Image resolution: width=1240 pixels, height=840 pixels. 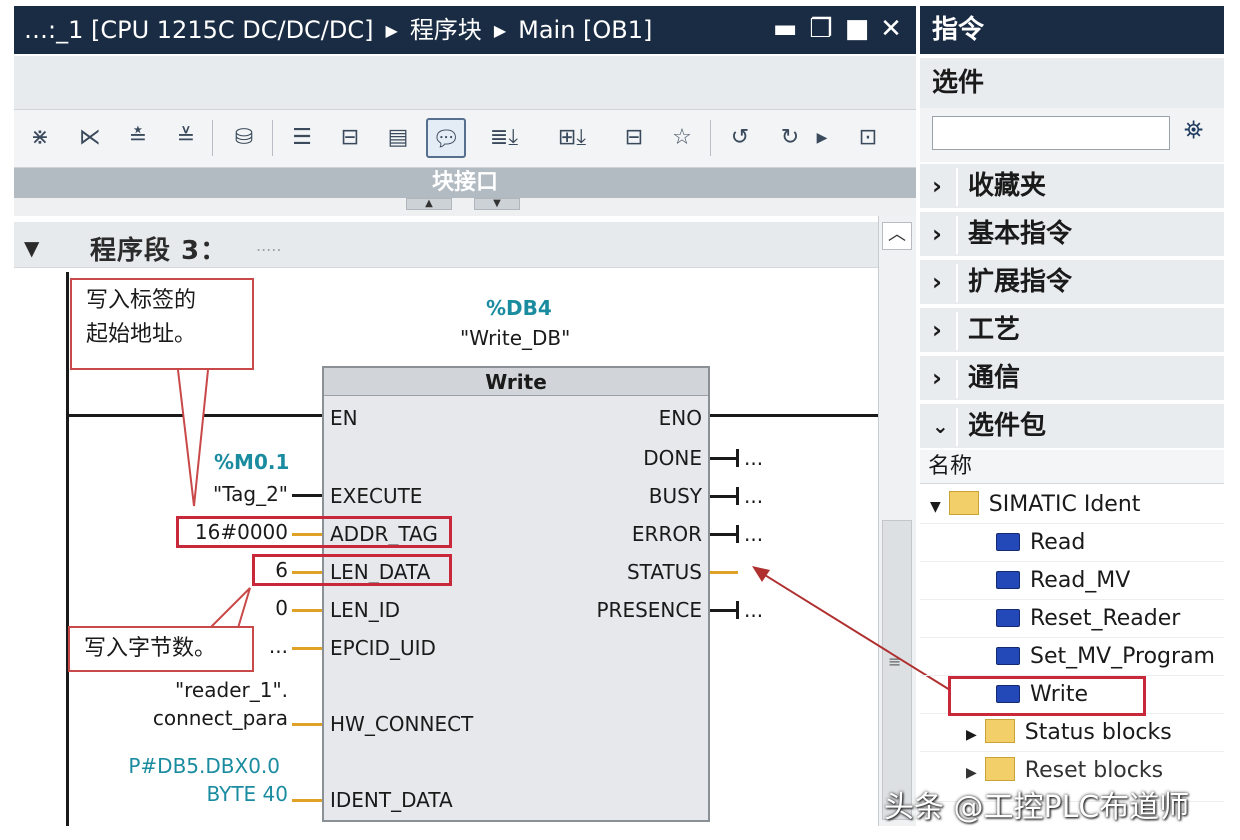 I want to click on tree-item-read: Read, so click(x=1072, y=543).